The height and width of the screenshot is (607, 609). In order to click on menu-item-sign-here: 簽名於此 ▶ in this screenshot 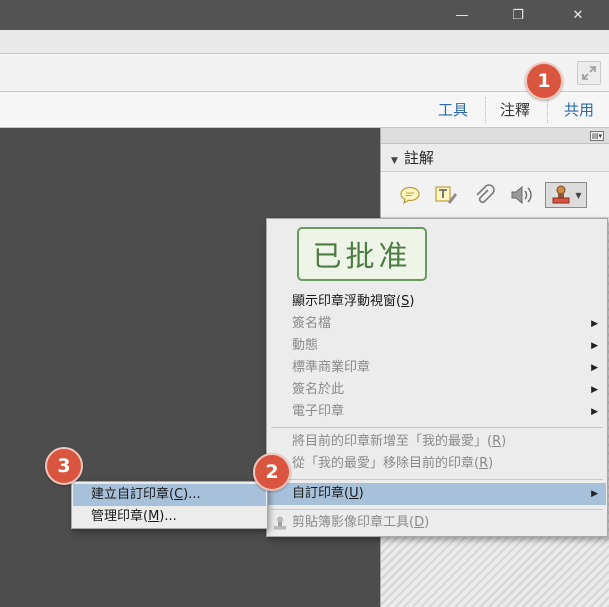, I will do `click(437, 390)`.